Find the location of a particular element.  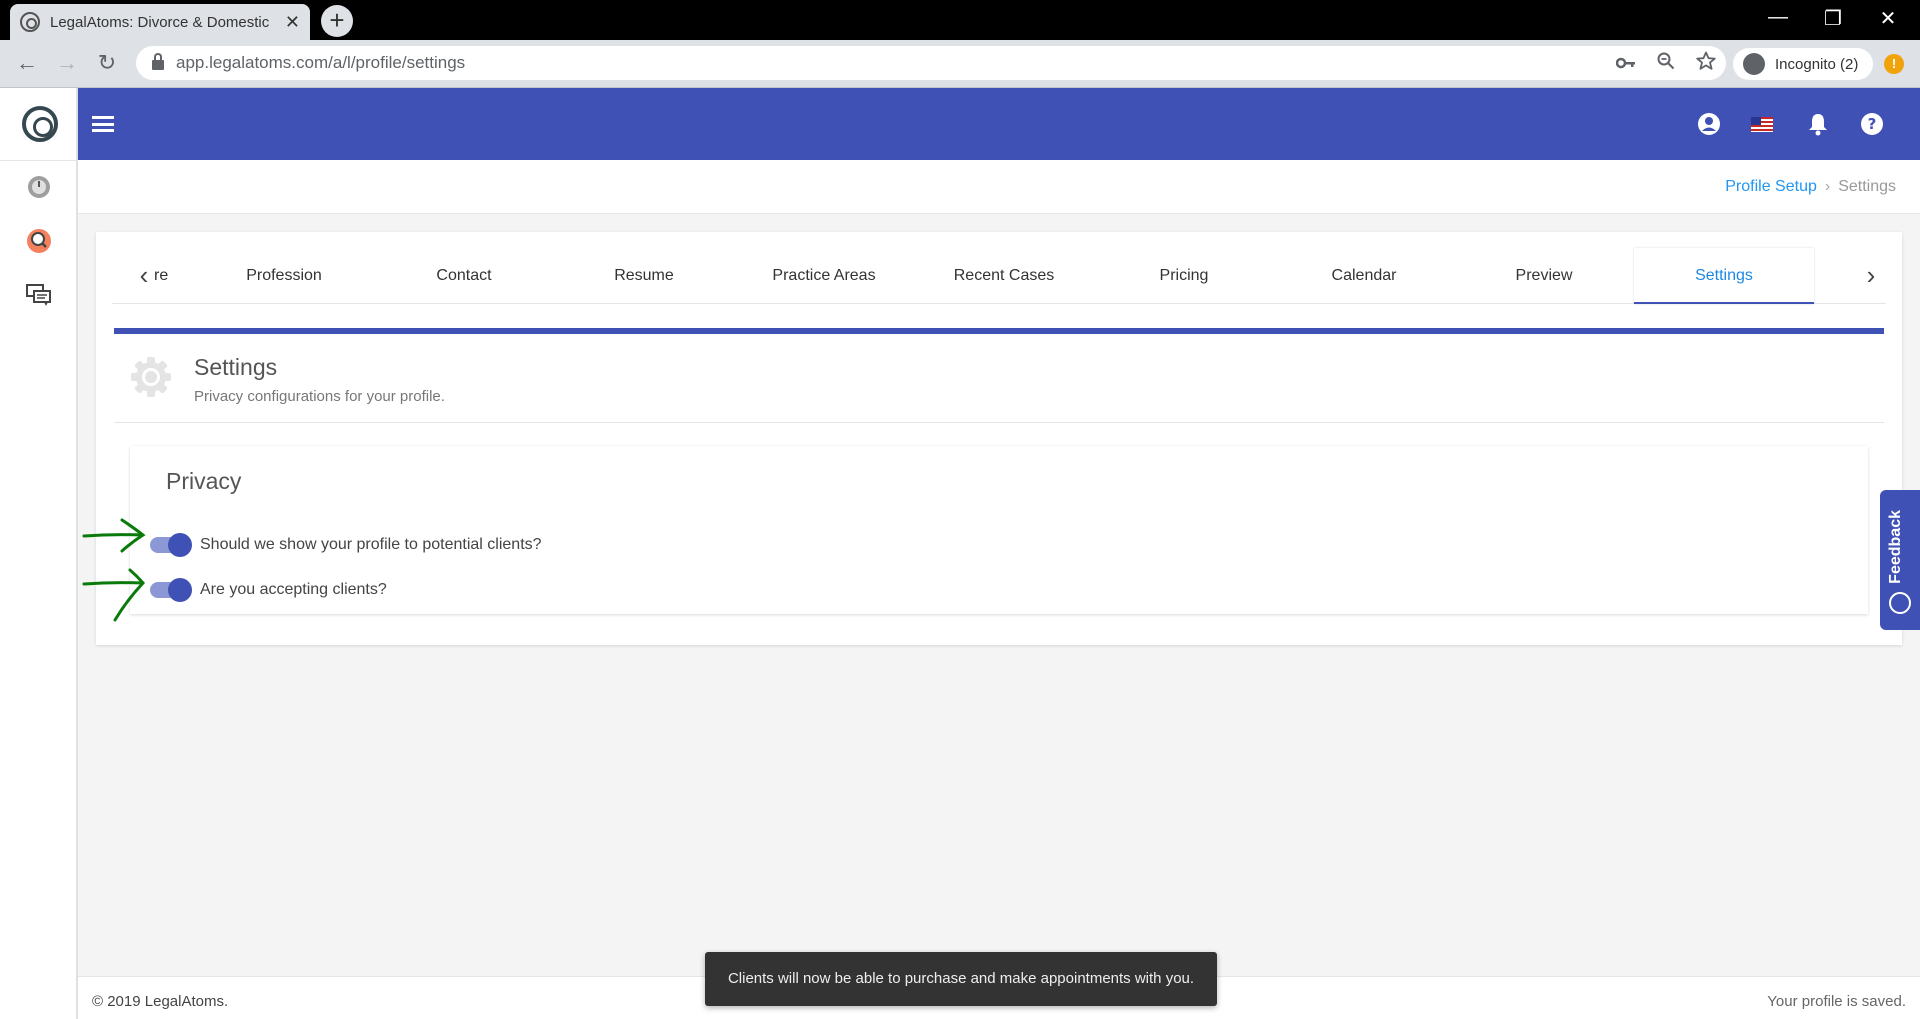

incognito-icon is located at coordinates (1754, 64).